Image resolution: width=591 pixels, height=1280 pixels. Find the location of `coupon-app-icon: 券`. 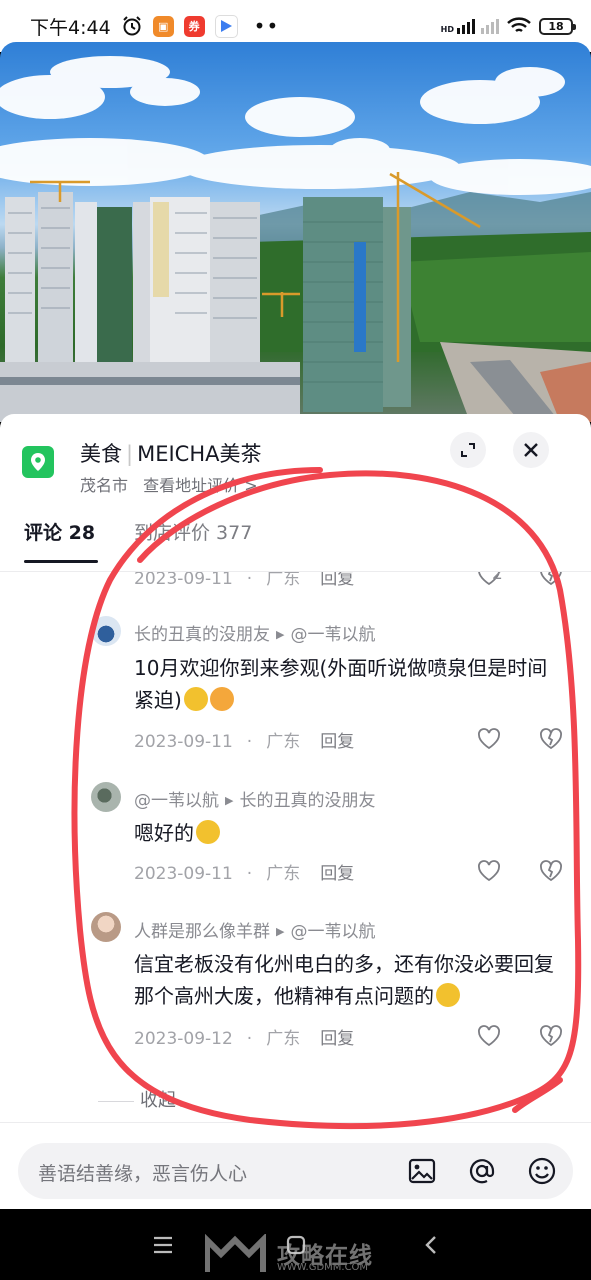

coupon-app-icon: 券 is located at coordinates (194, 26).